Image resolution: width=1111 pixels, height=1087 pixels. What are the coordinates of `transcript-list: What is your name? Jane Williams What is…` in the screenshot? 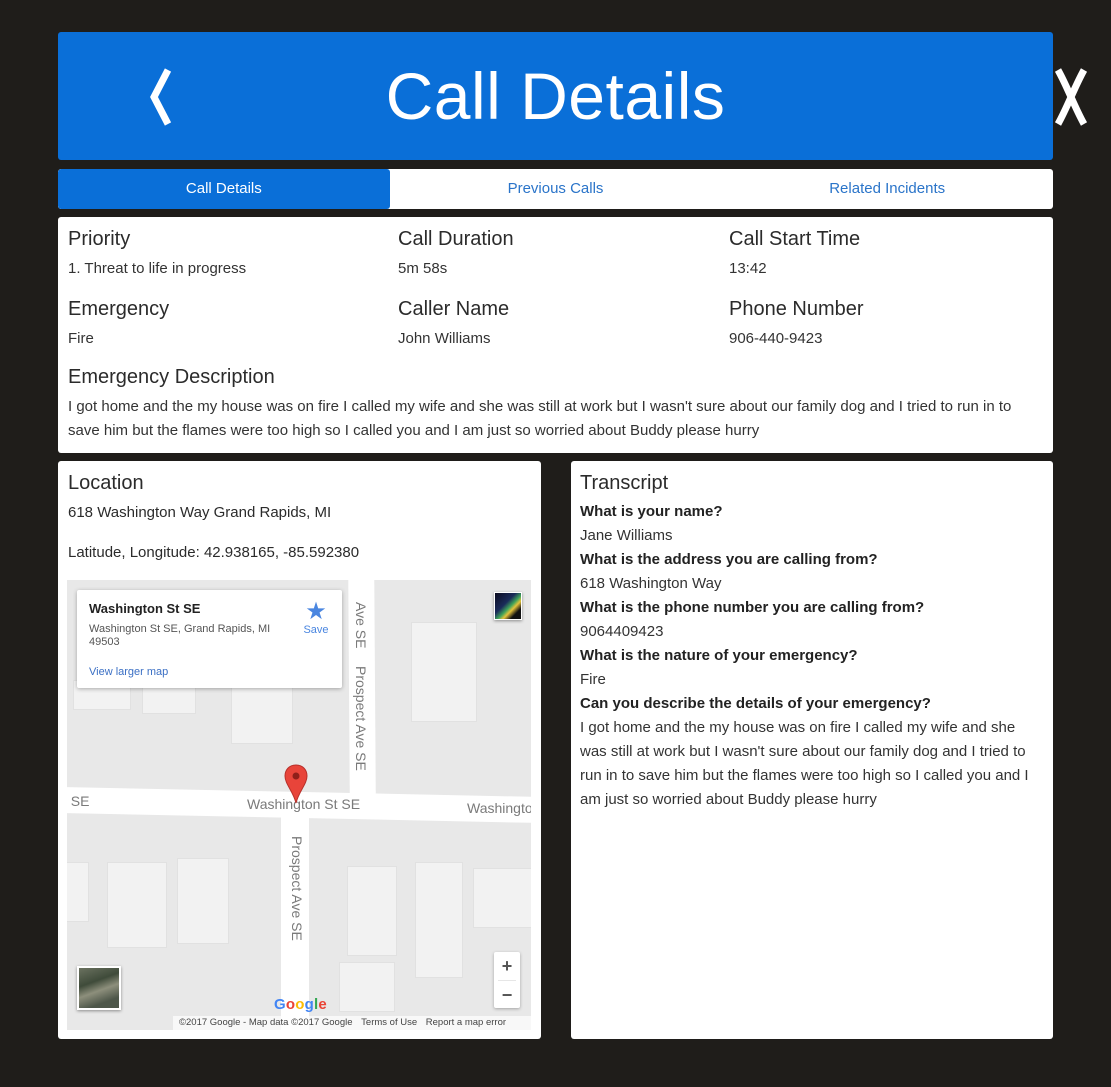 It's located at (813, 656).